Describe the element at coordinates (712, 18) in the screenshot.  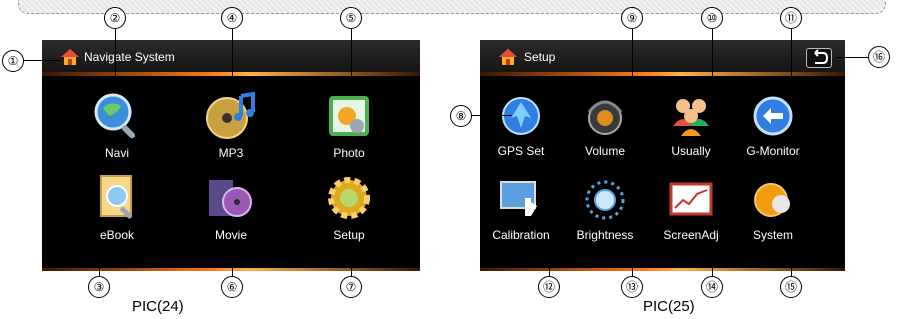
I see `callout-10: ⑩` at that location.